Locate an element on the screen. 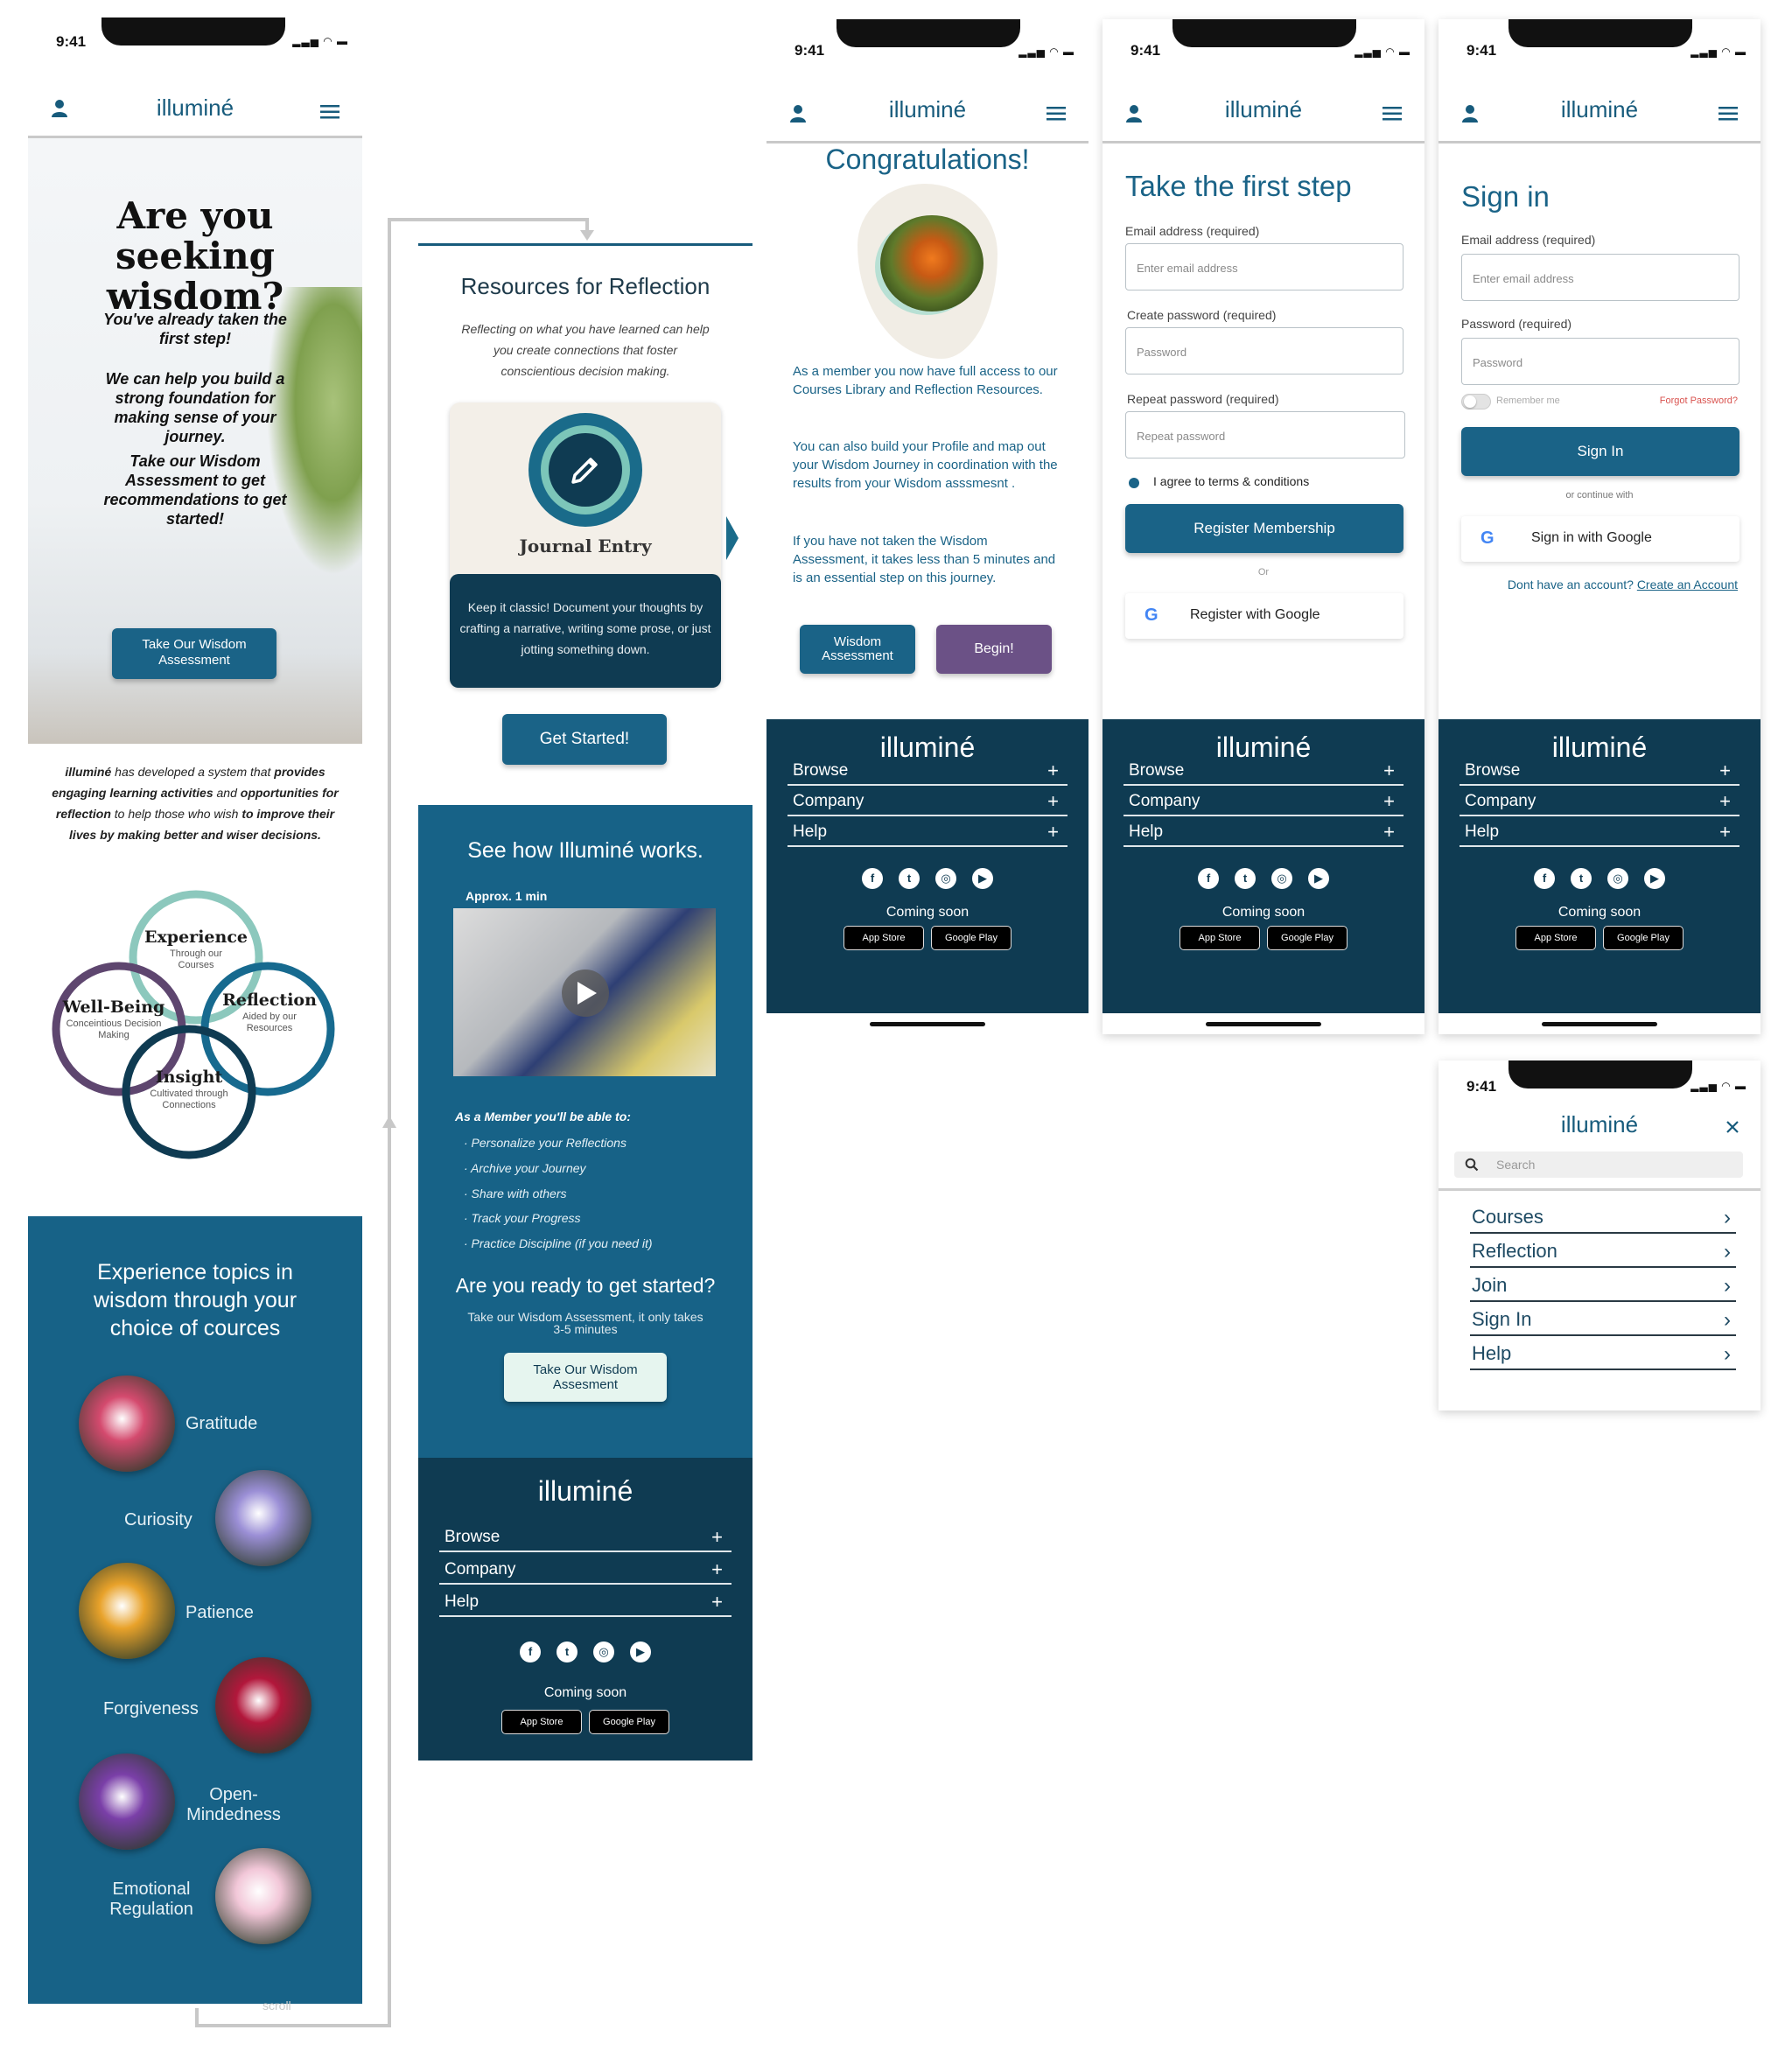  sign-in-button: Sign In is located at coordinates (1600, 451).